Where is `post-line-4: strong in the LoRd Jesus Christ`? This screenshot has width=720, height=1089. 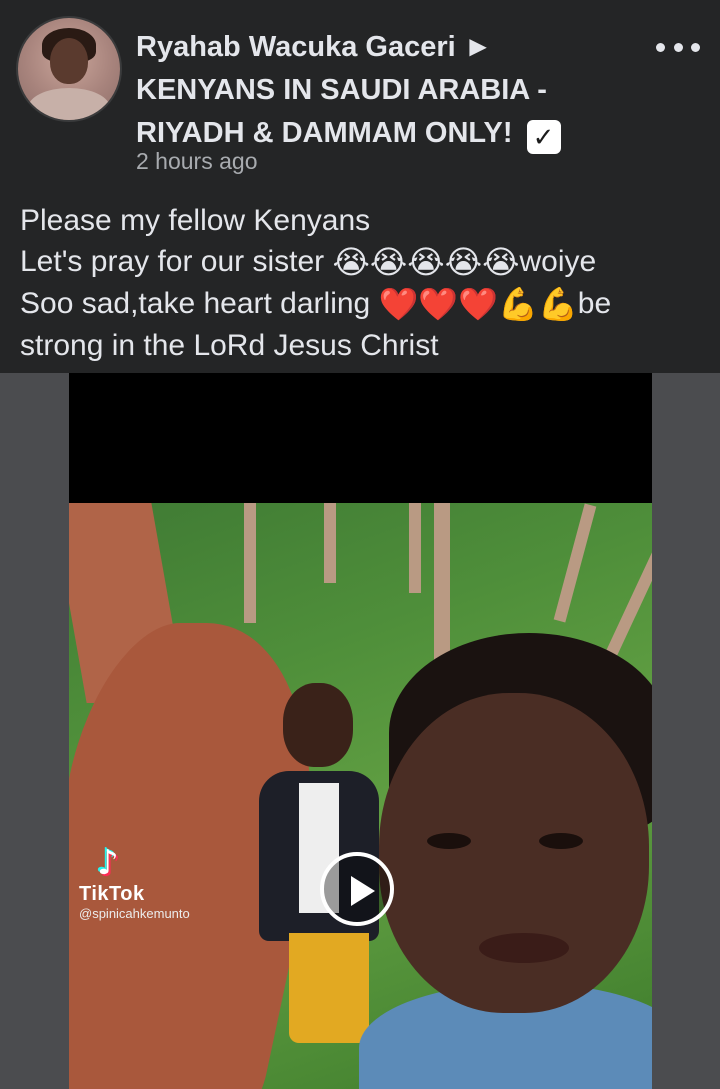
post-line-4: strong in the LoRd Jesus Christ is located at coordinates (365, 345).